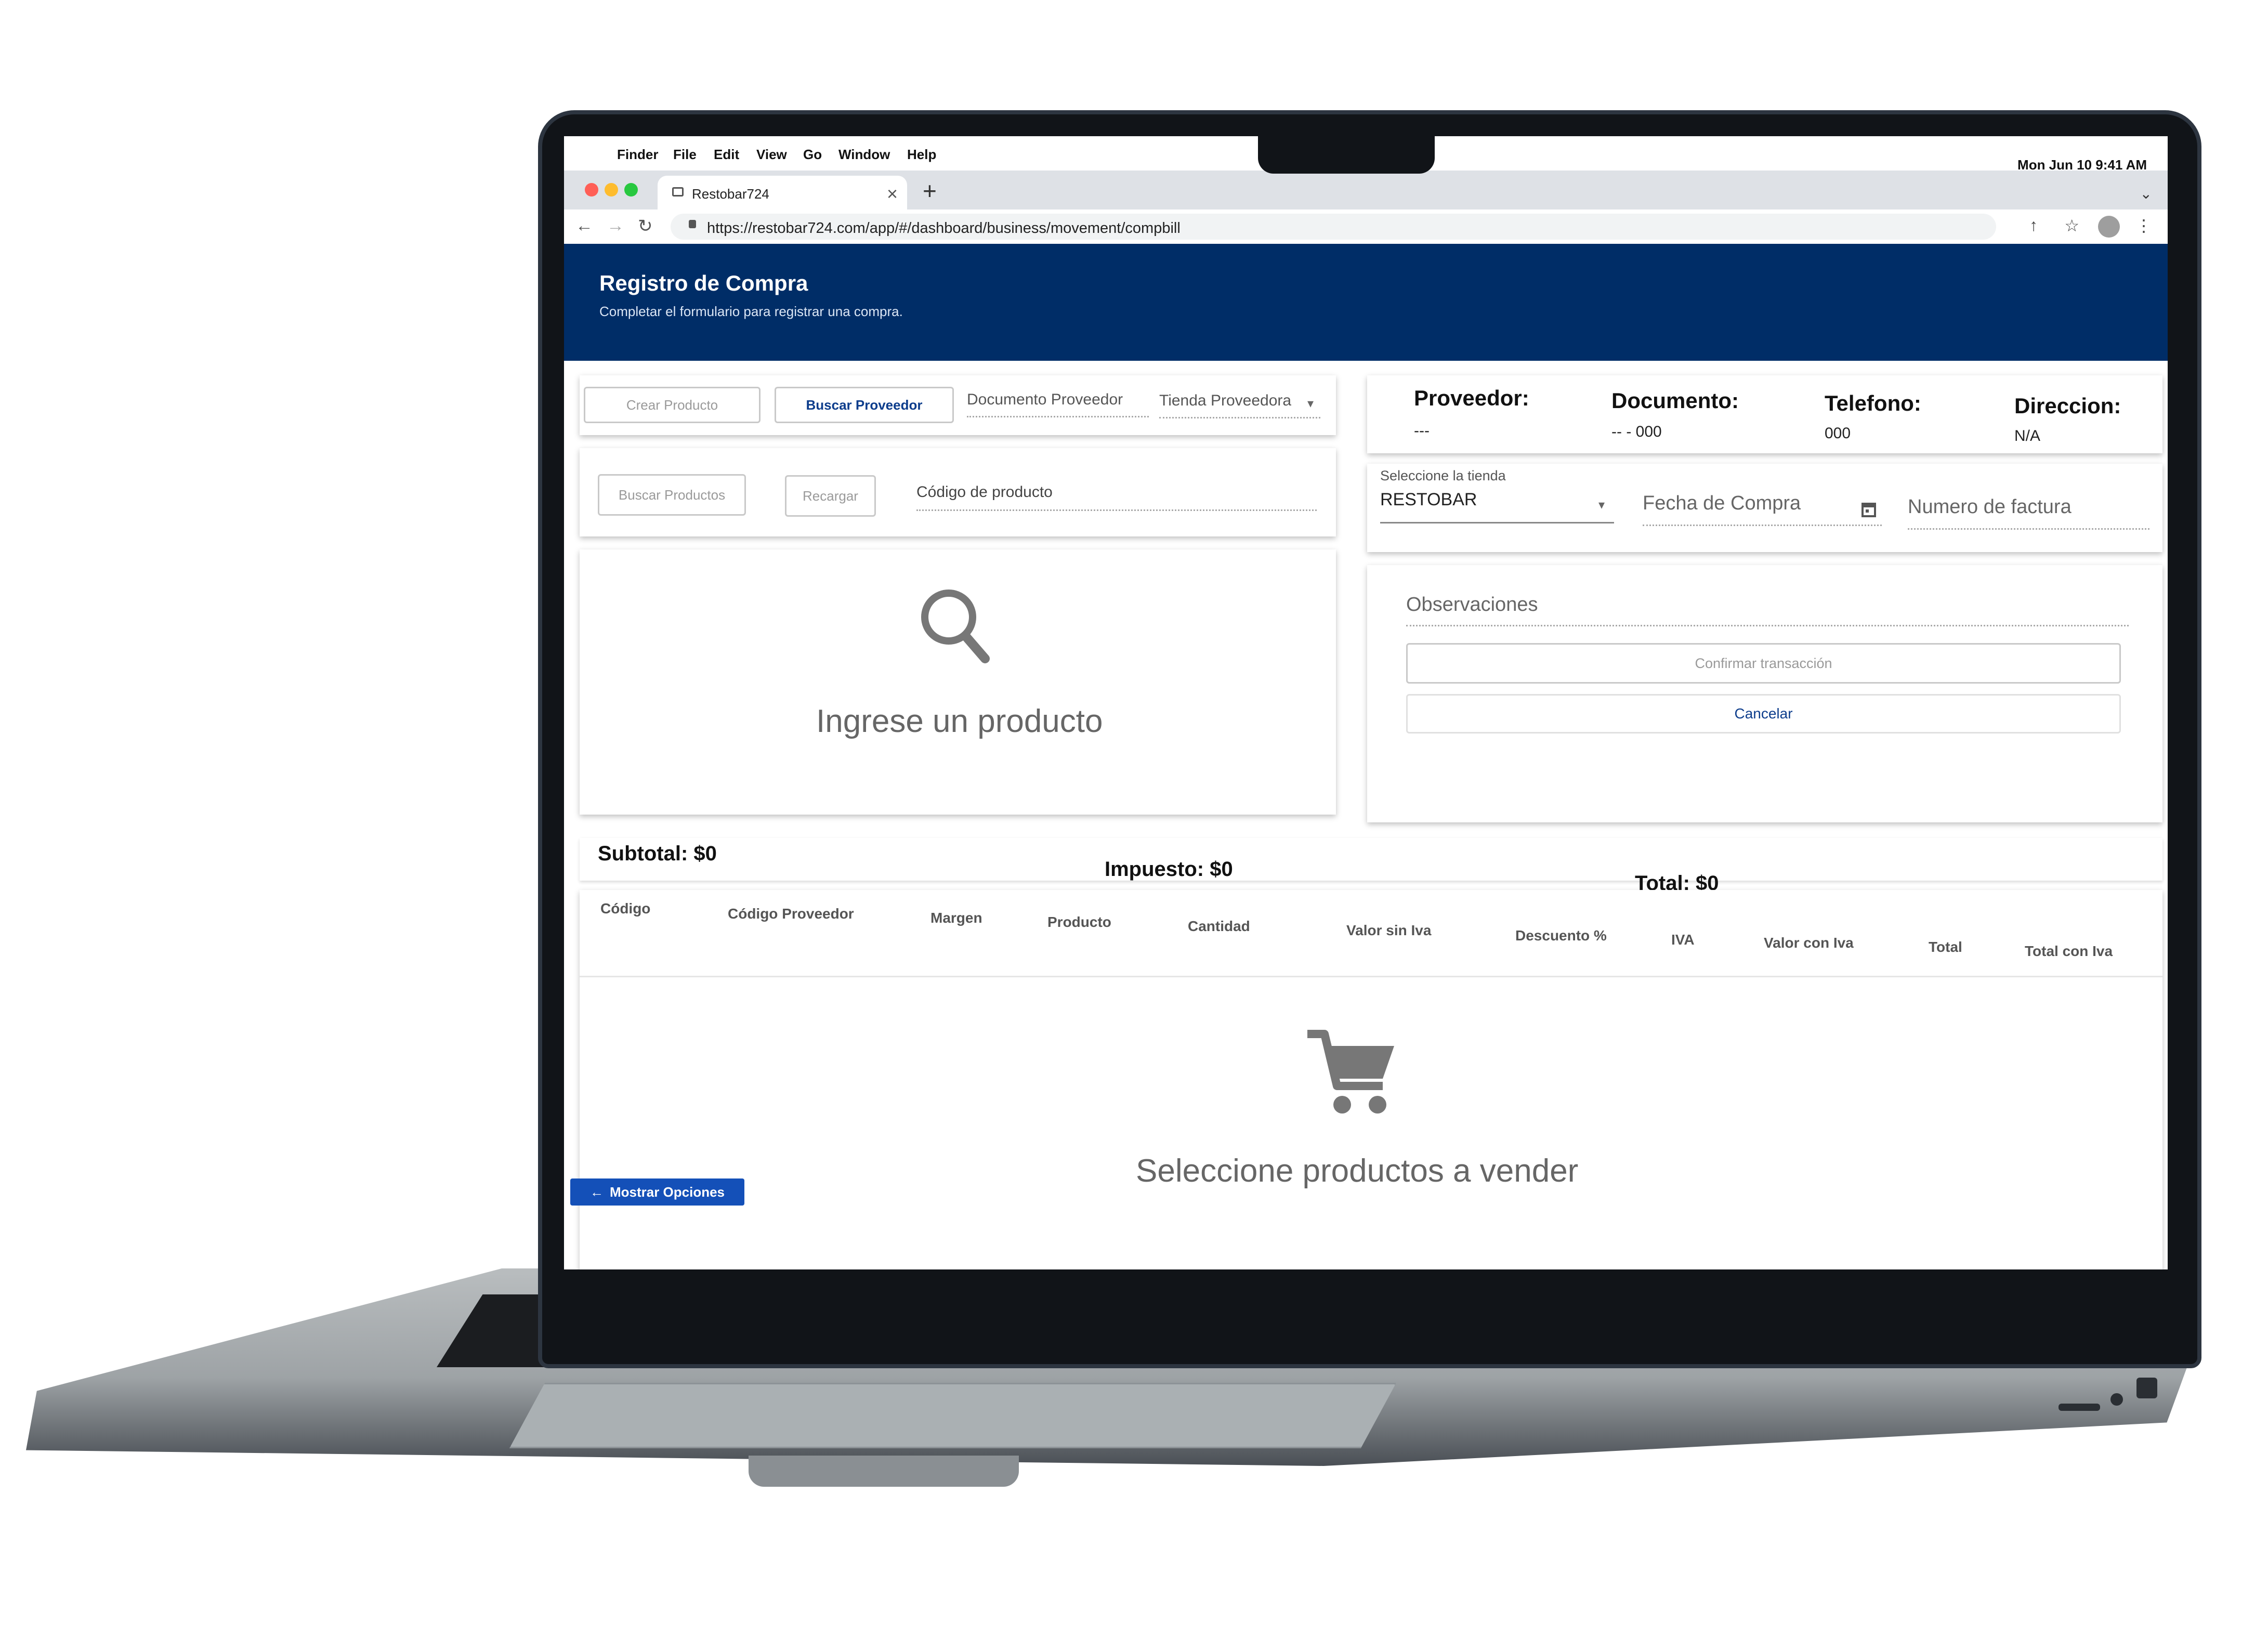  I want to click on mostrar-opciones-label: Mostrar Opciones, so click(667, 1192).